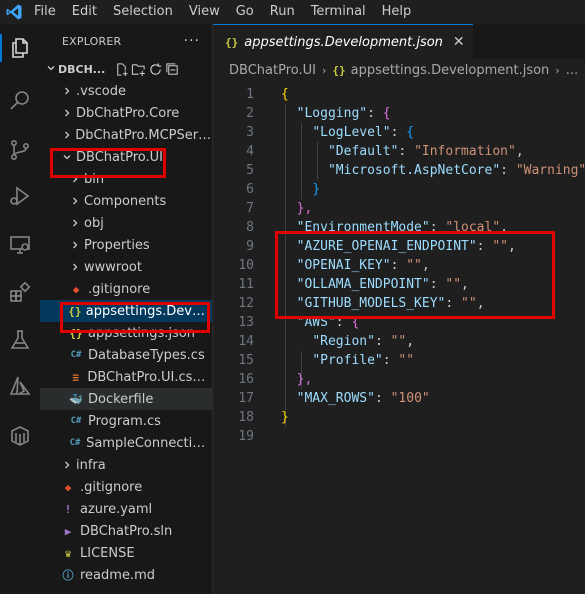 Image resolution: width=585 pixels, height=594 pixels. I want to click on azure-icon, so click(20, 386).